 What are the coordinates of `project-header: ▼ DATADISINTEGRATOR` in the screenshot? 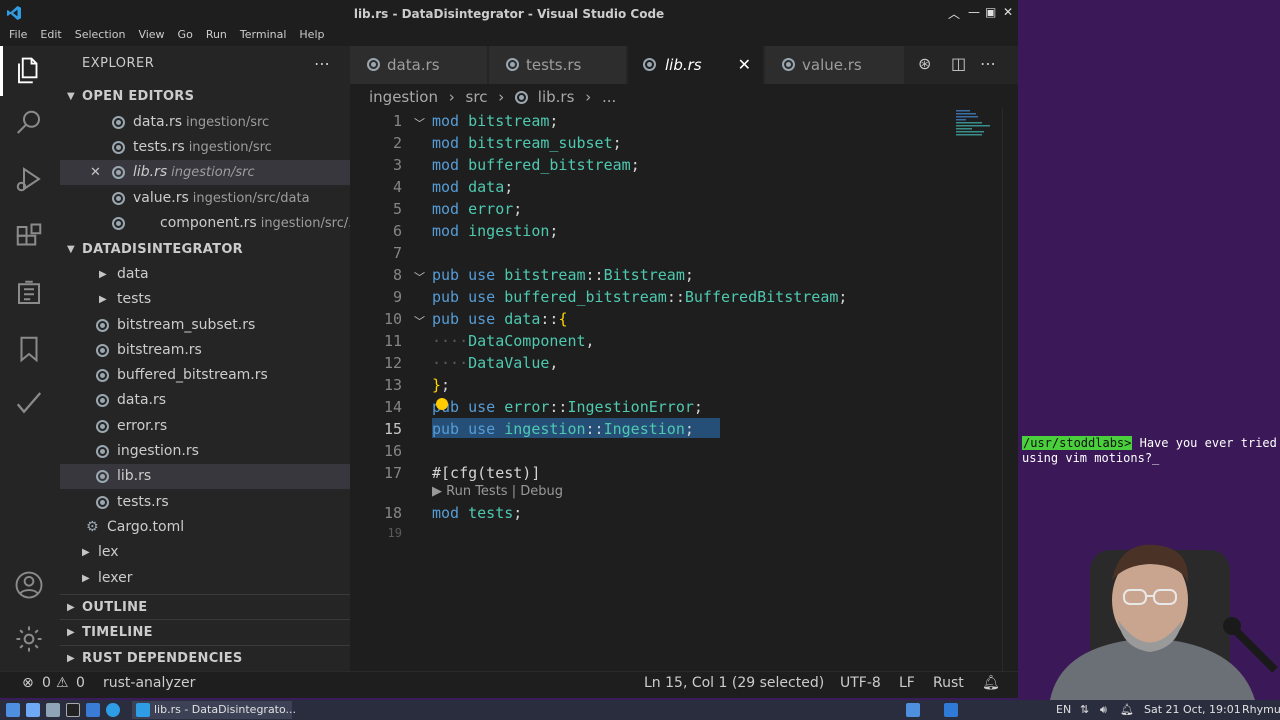 It's located at (205, 249).